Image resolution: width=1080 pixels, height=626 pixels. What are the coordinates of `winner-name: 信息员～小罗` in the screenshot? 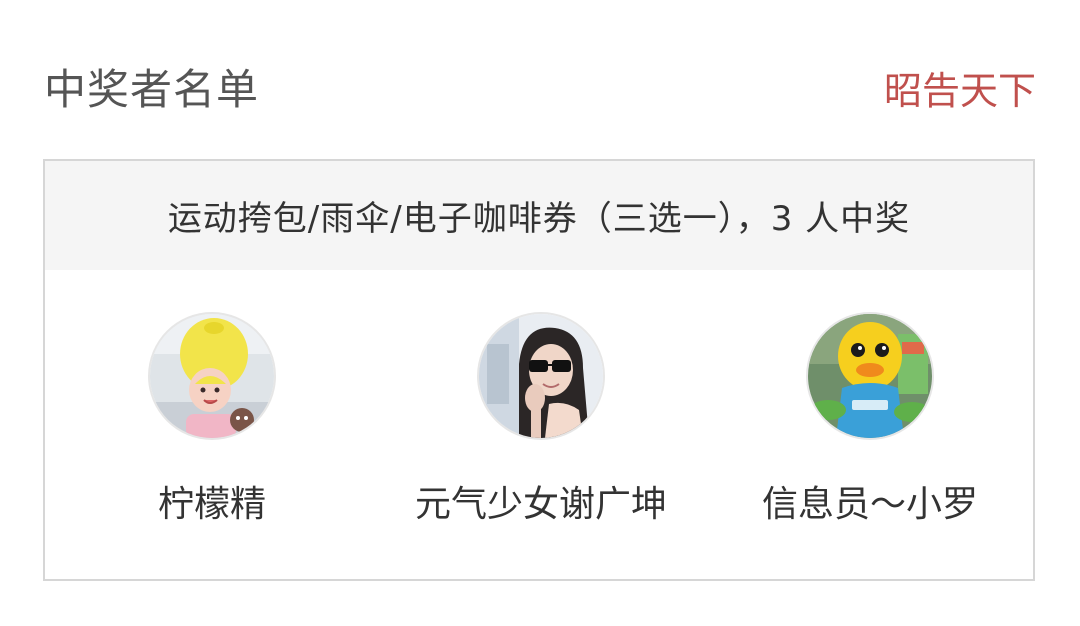 It's located at (869, 504).